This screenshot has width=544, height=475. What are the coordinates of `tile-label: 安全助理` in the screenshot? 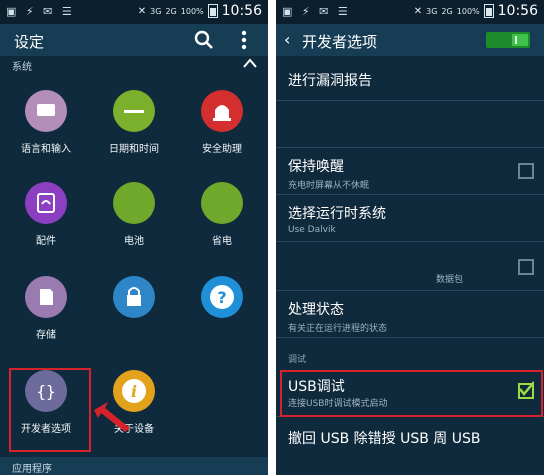 It's located at (222, 149).